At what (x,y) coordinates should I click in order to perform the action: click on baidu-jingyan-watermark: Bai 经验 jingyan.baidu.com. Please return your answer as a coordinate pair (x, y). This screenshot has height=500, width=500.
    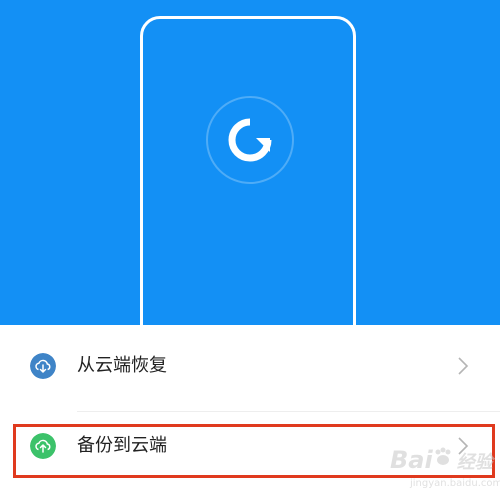
    Looking at the image, I should click on (445, 467).